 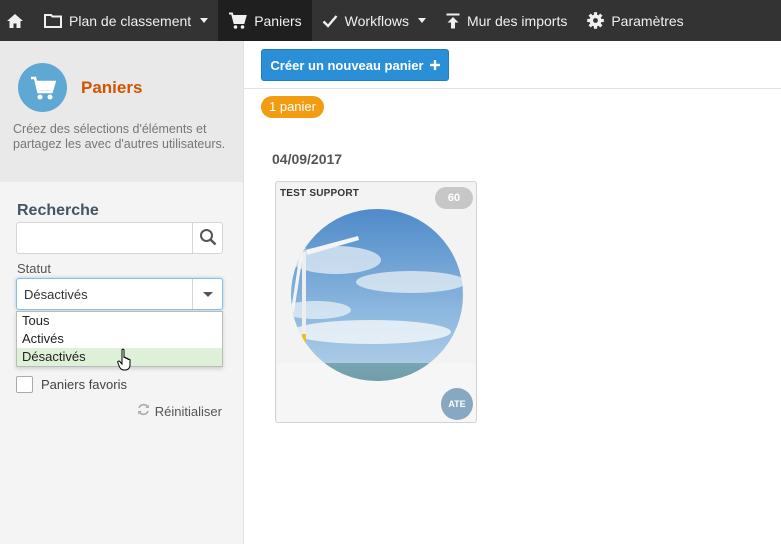 What do you see at coordinates (292, 107) in the screenshot?
I see `basket-count-badge: 1 panier` at bounding box center [292, 107].